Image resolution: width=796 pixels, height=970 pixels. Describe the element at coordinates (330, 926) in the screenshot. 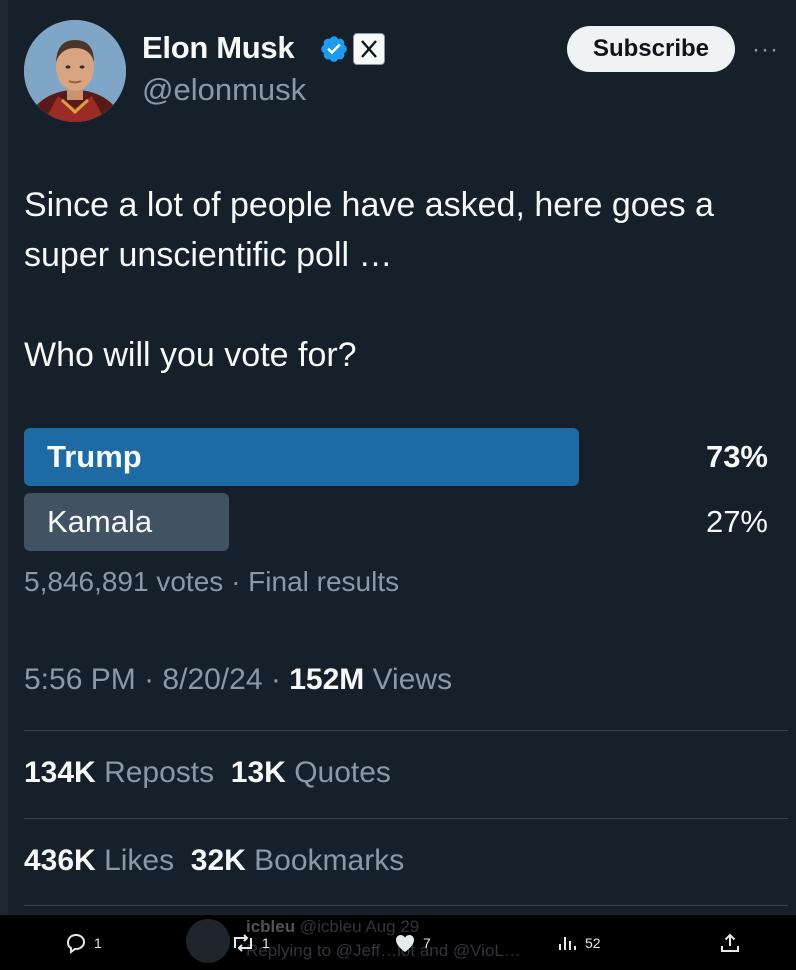

I see `reply-handle: @icbleu` at that location.